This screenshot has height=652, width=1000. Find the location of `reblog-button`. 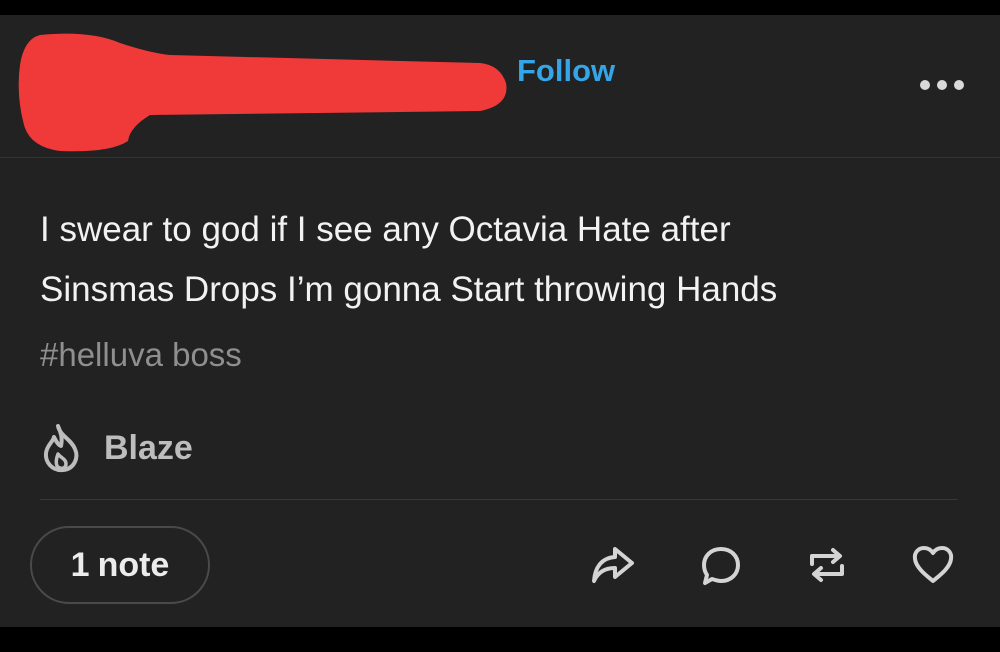

reblog-button is located at coordinates (827, 565).